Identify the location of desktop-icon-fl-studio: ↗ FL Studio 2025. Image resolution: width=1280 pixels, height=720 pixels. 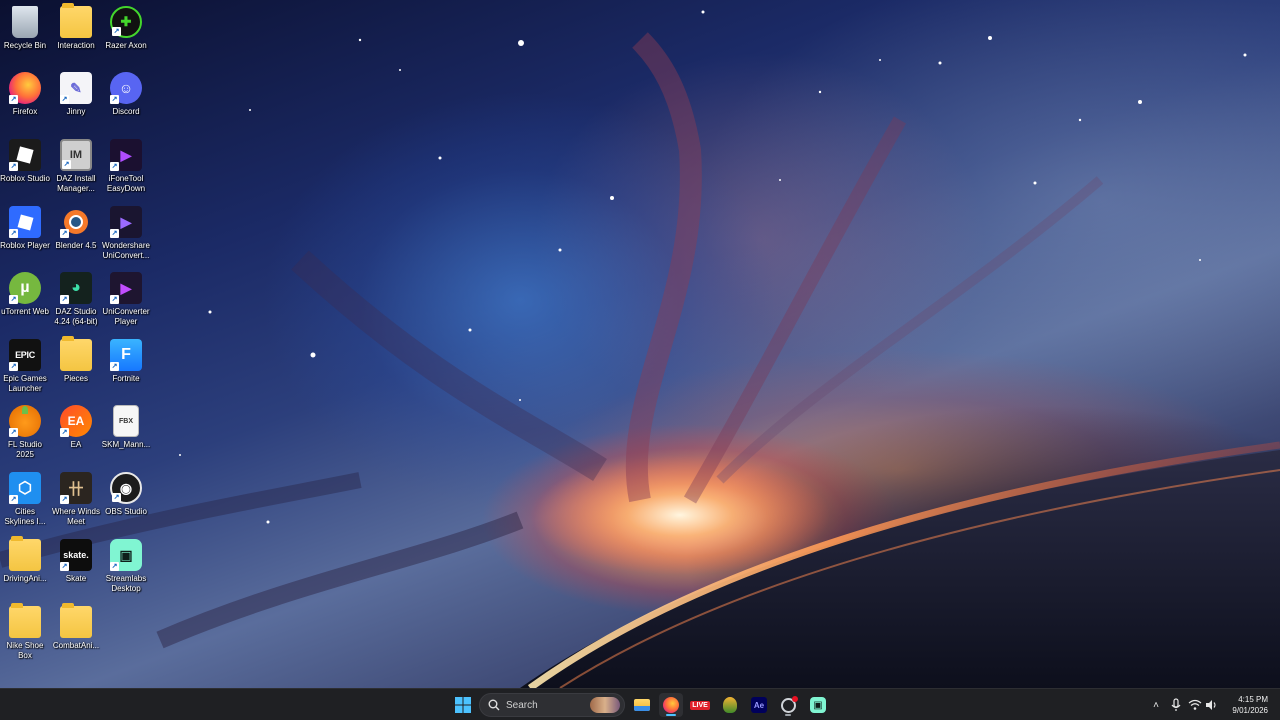
(25, 432).